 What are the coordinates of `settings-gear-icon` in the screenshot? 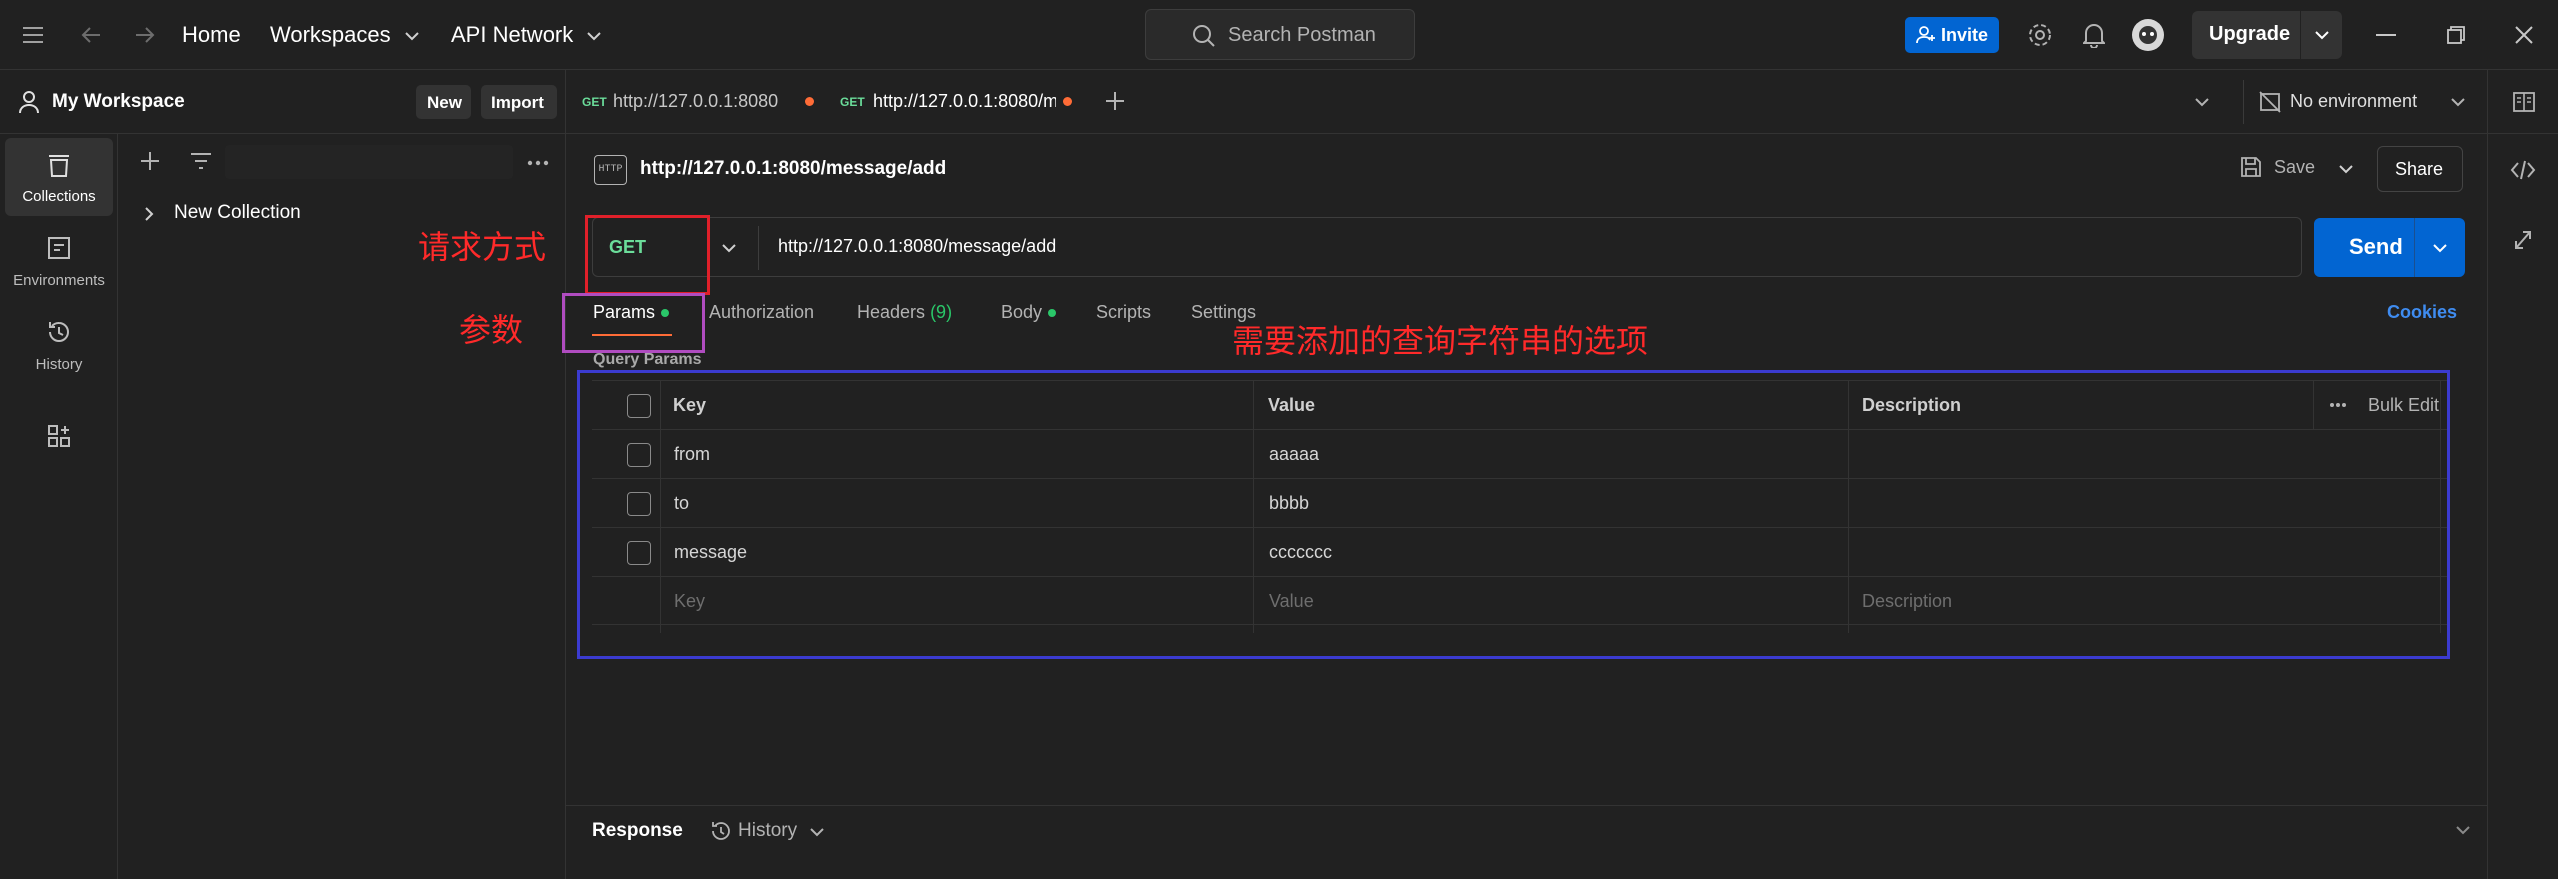 It's located at (2040, 35).